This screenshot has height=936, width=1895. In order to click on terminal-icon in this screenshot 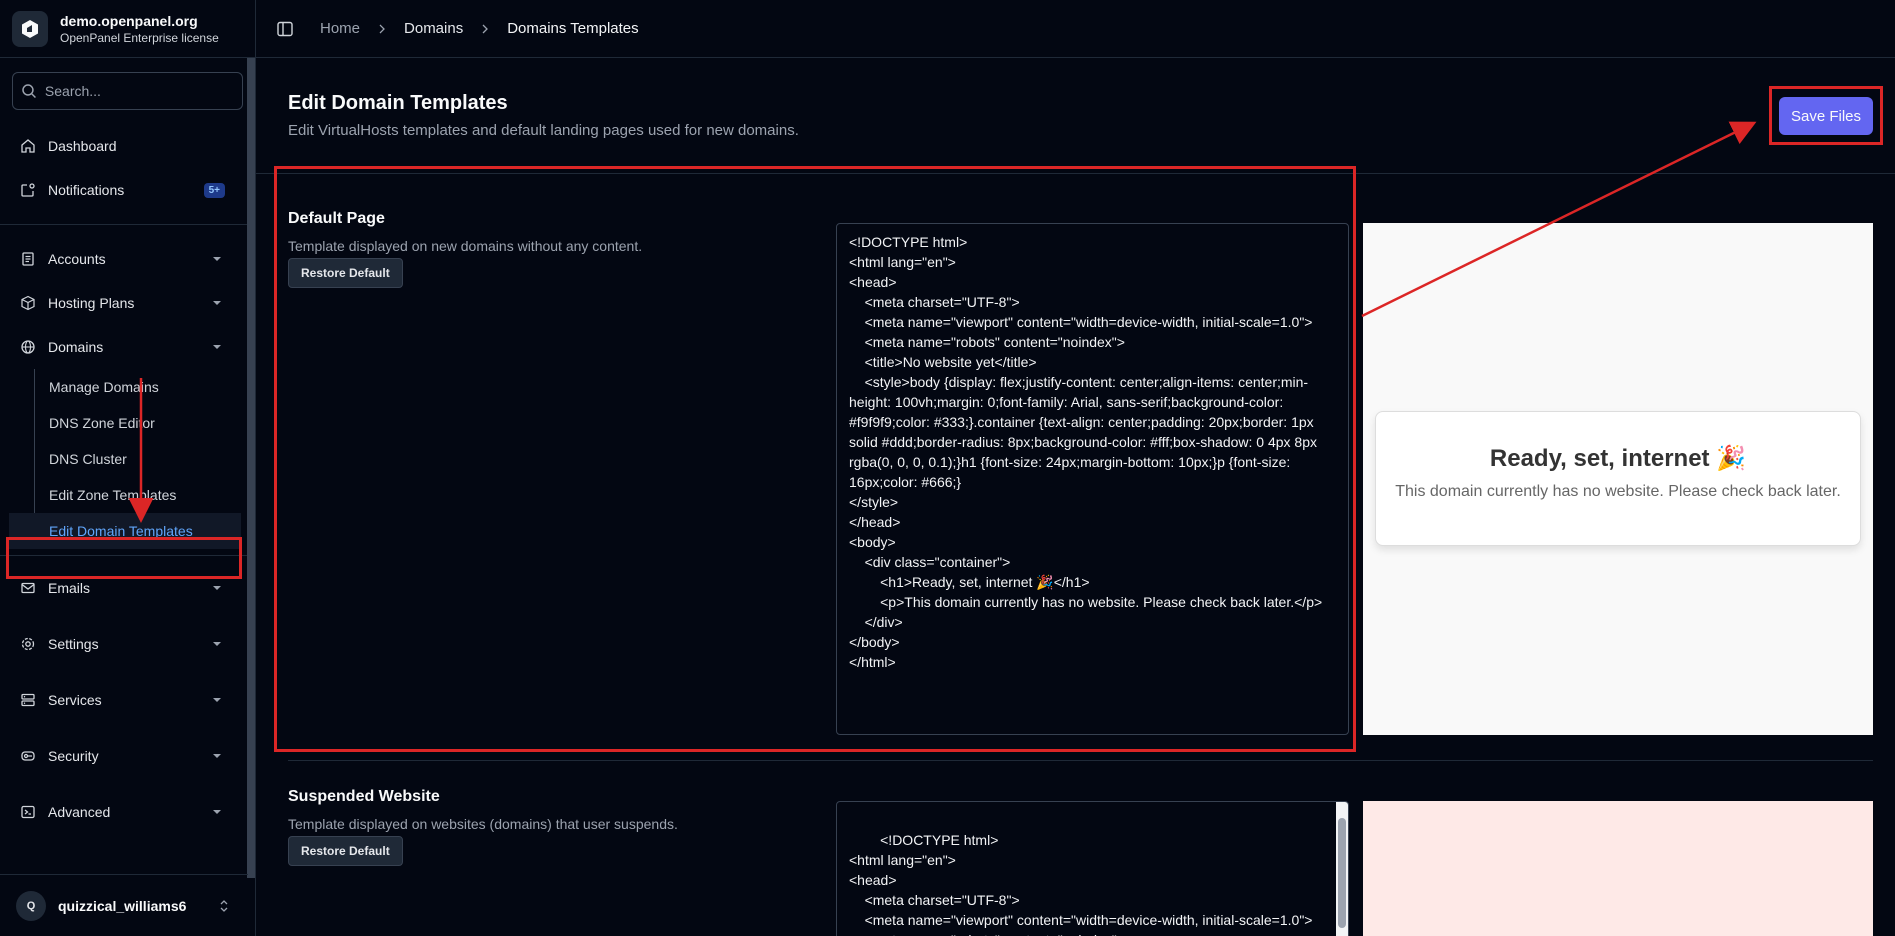, I will do `click(28, 812)`.